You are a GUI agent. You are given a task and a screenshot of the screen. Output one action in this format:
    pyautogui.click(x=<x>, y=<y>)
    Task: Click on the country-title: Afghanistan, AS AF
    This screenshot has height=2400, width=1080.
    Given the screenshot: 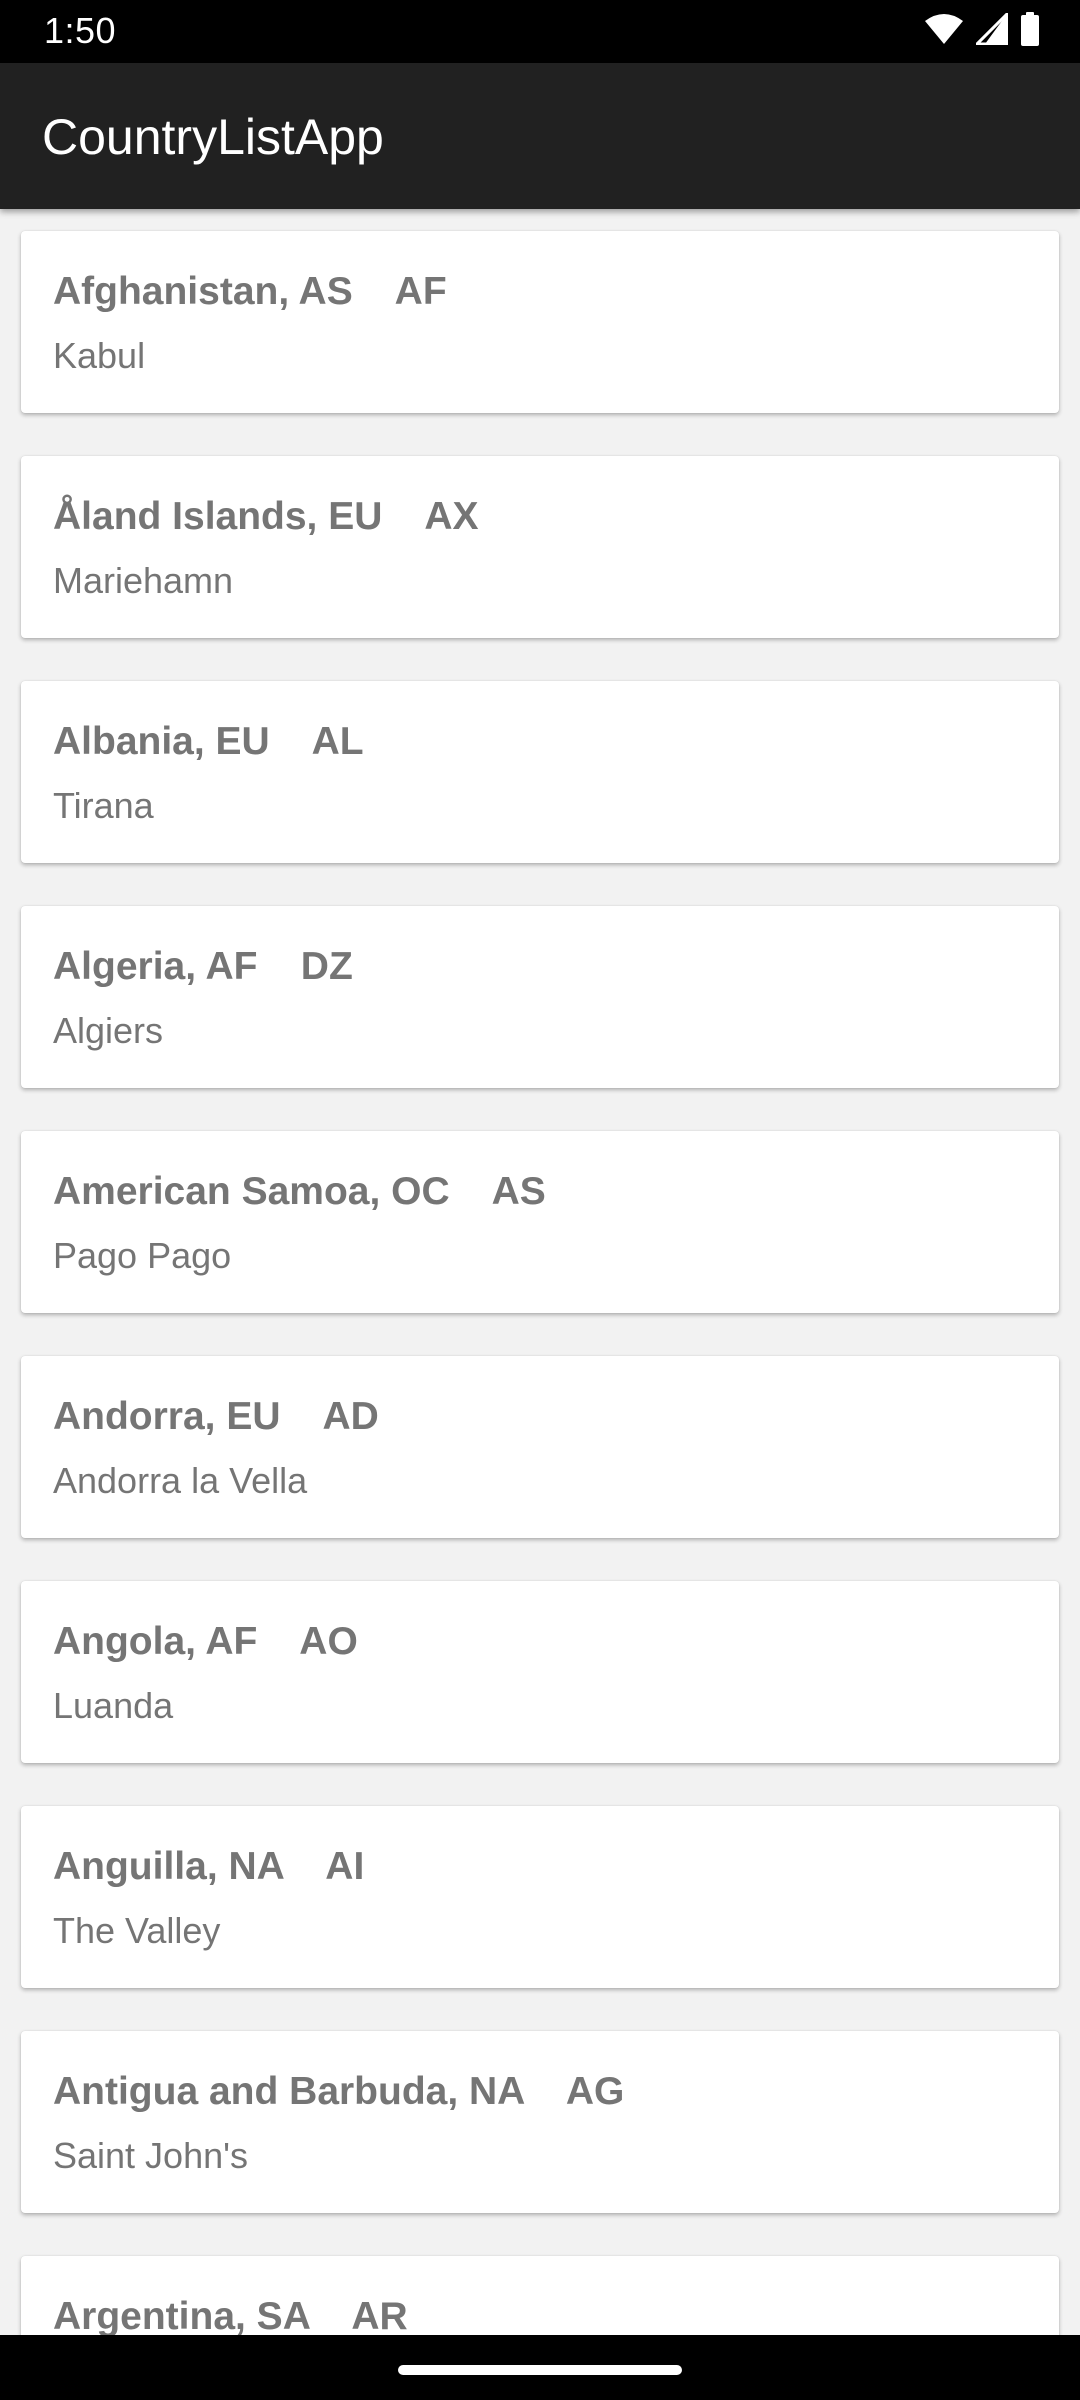 What is the action you would take?
    pyautogui.click(x=250, y=292)
    